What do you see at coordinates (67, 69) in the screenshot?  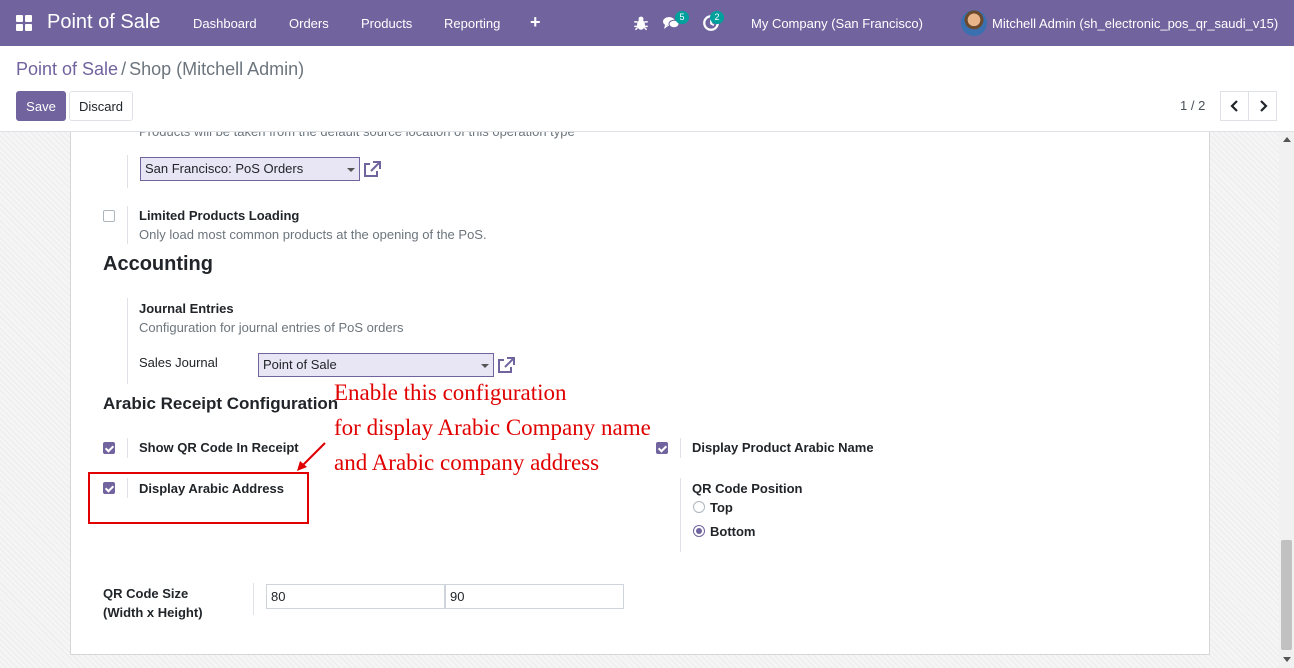 I see `breadcrumb-parent: Point of Sale` at bounding box center [67, 69].